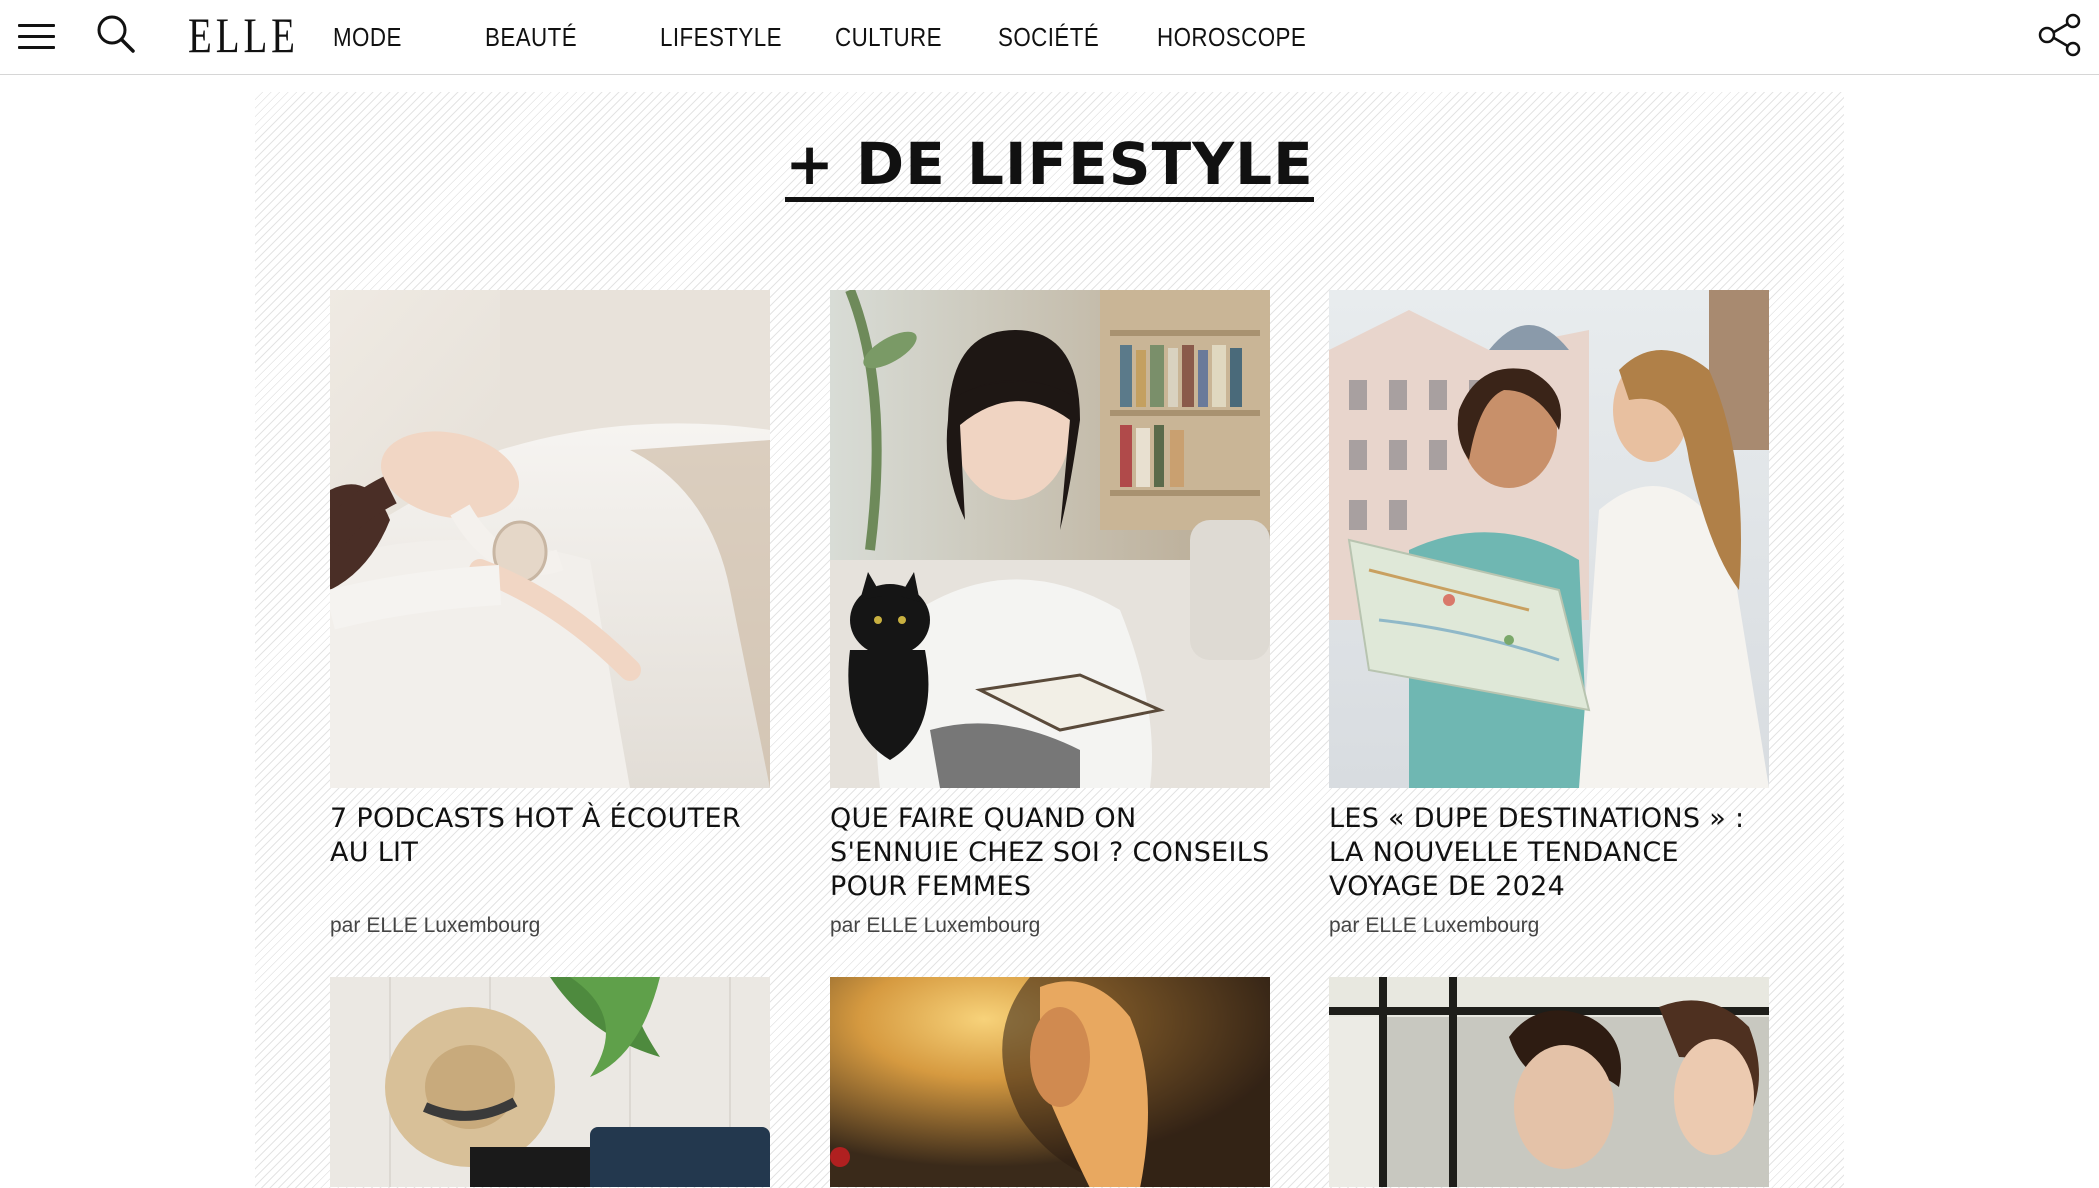 The height and width of the screenshot is (1188, 2099). I want to click on nav-item-societe: SOCIÉTÉ, so click(1048, 37).